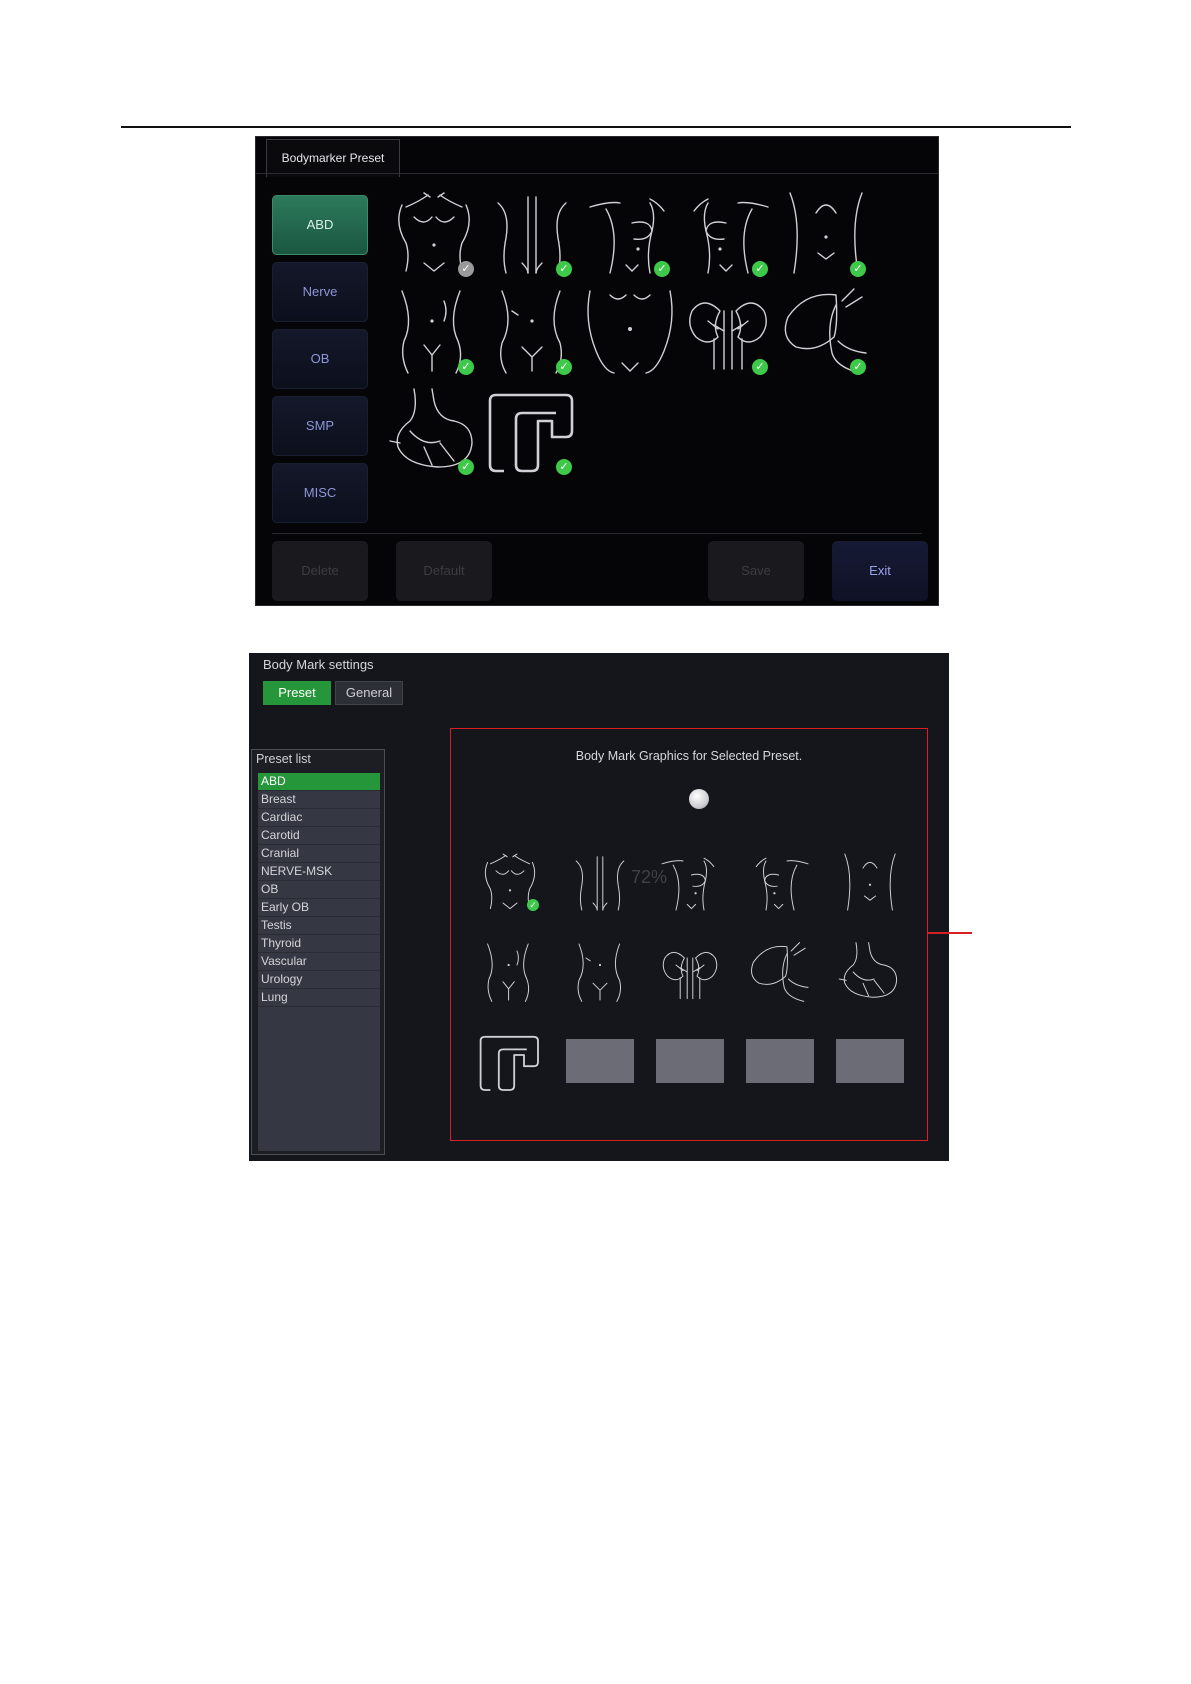 The width and height of the screenshot is (1191, 1684). What do you see at coordinates (880, 571) in the screenshot?
I see `exit-button: Exit` at bounding box center [880, 571].